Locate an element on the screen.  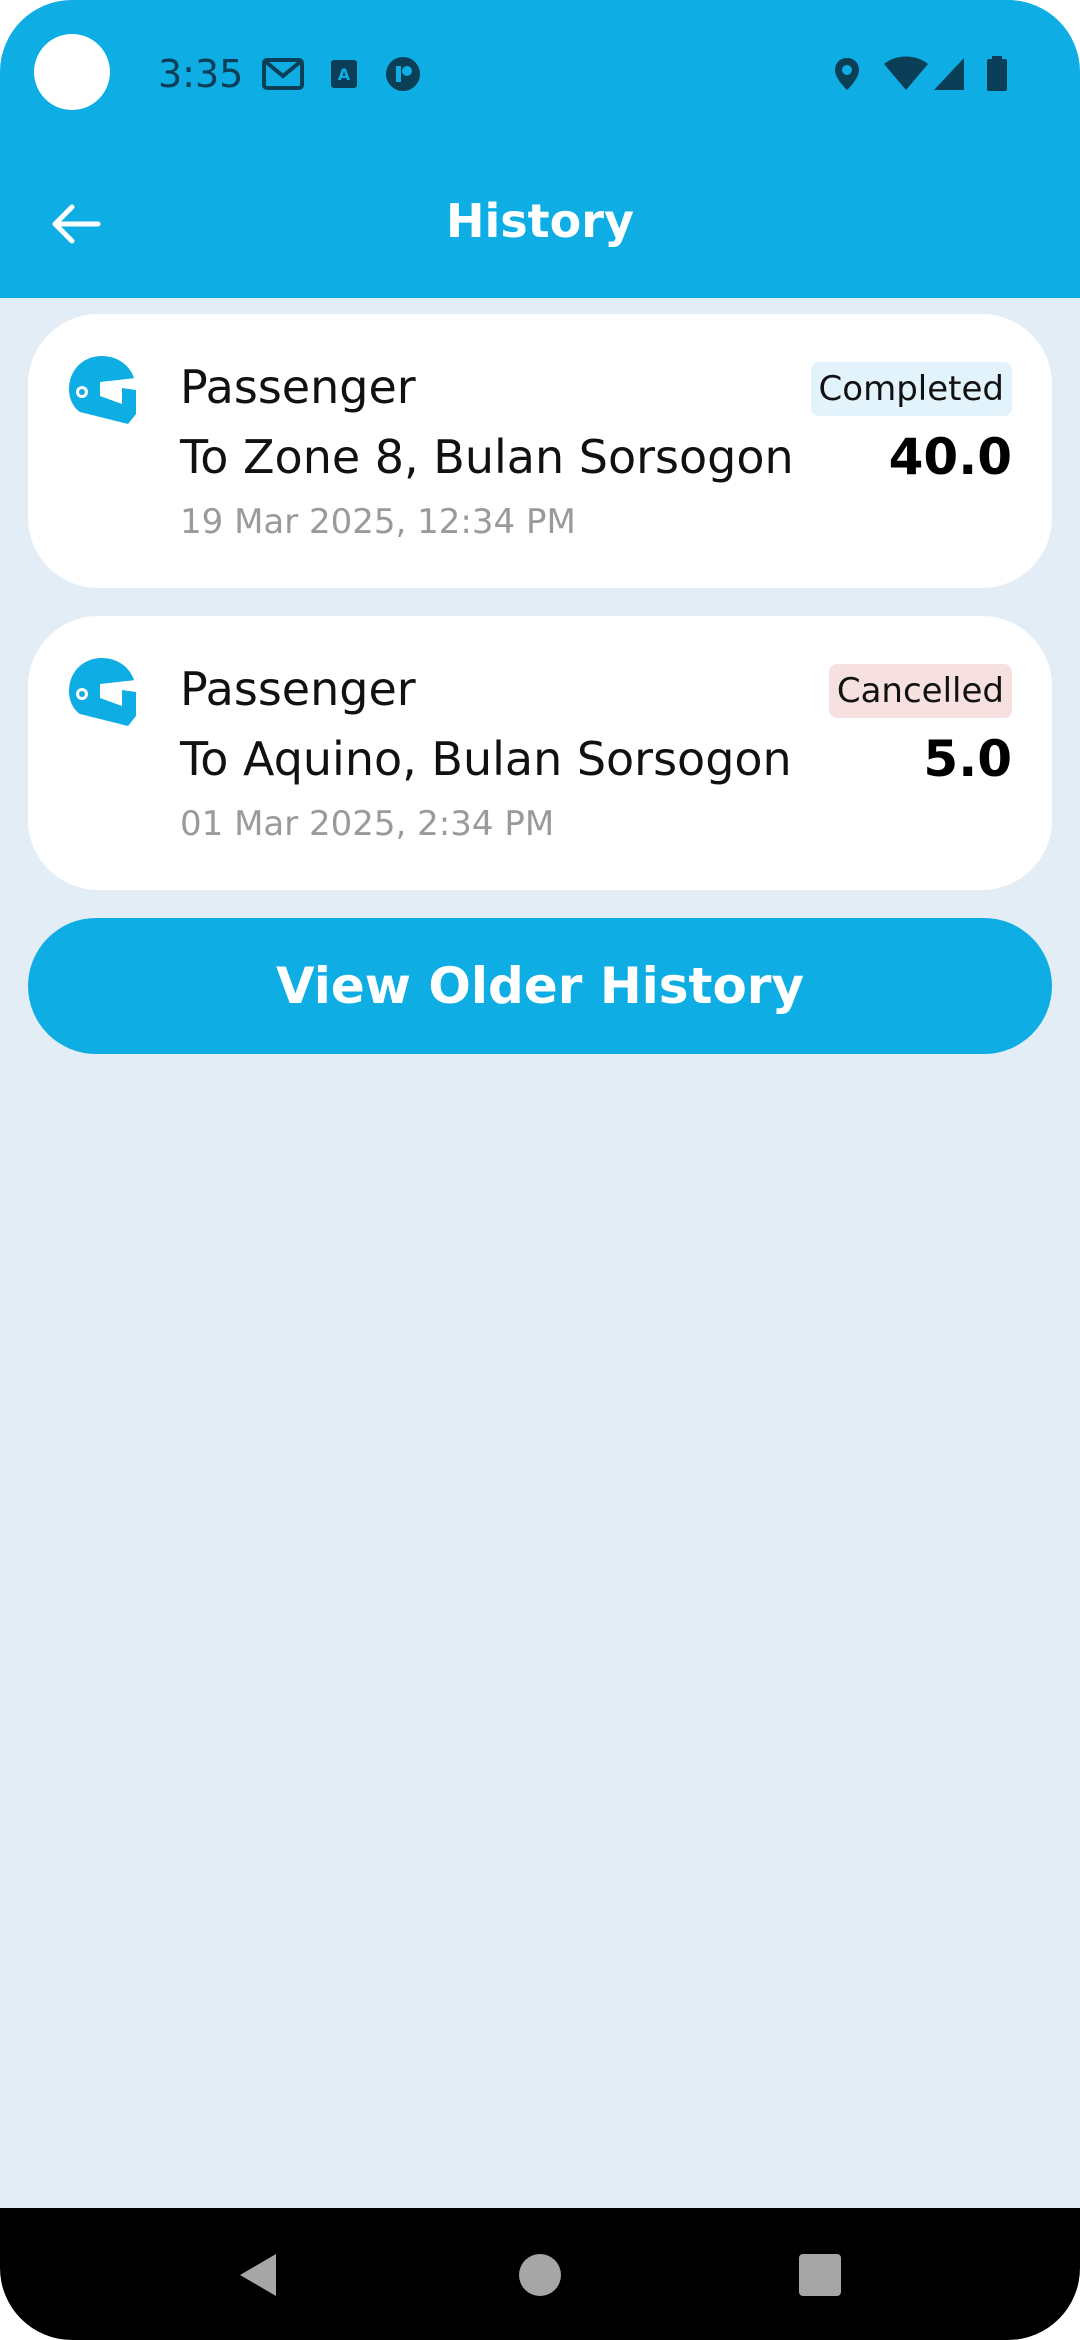
status-badge: Completed is located at coordinates (911, 389).